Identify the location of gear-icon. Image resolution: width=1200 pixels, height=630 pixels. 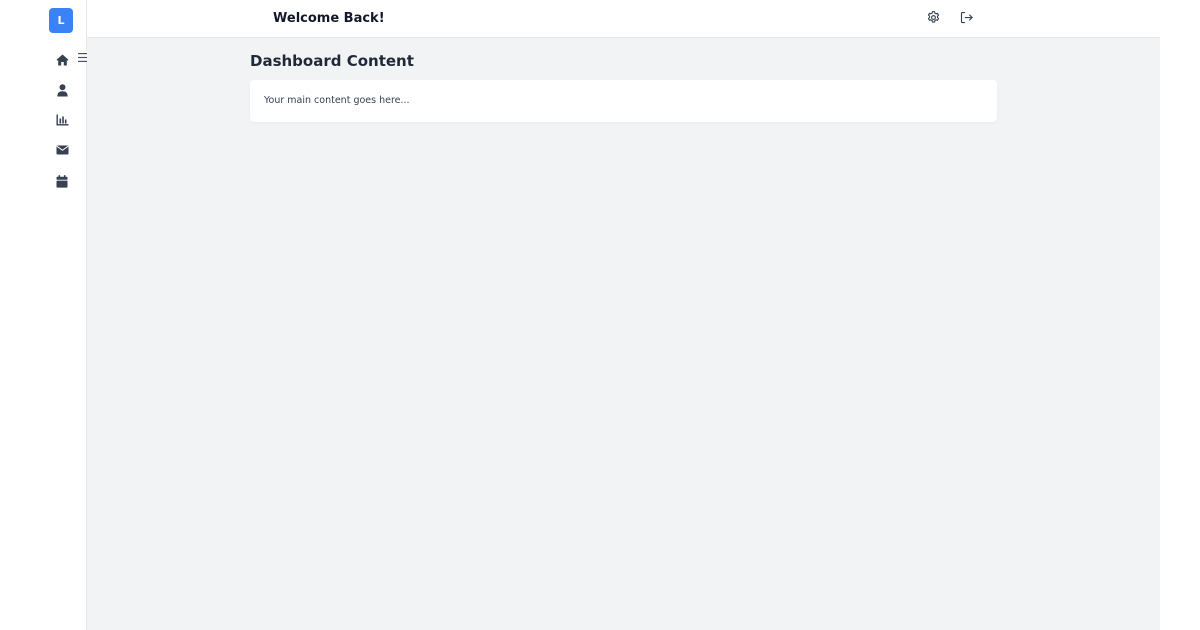
(933, 19).